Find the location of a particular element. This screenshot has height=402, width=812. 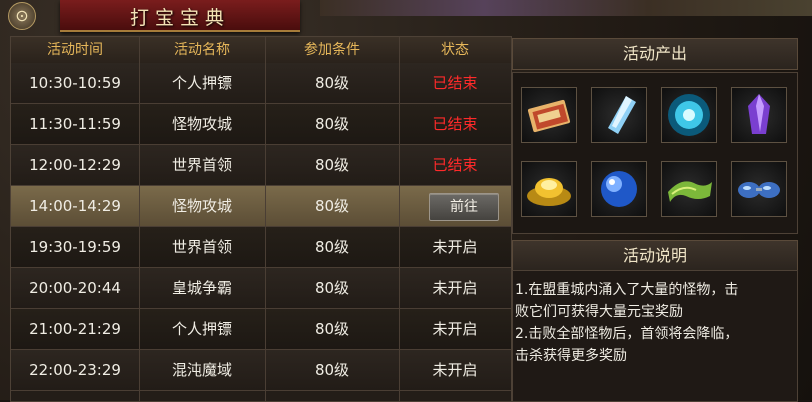

description-line: 2.击败全部怪物后，首领将会降临， is located at coordinates (627, 334).